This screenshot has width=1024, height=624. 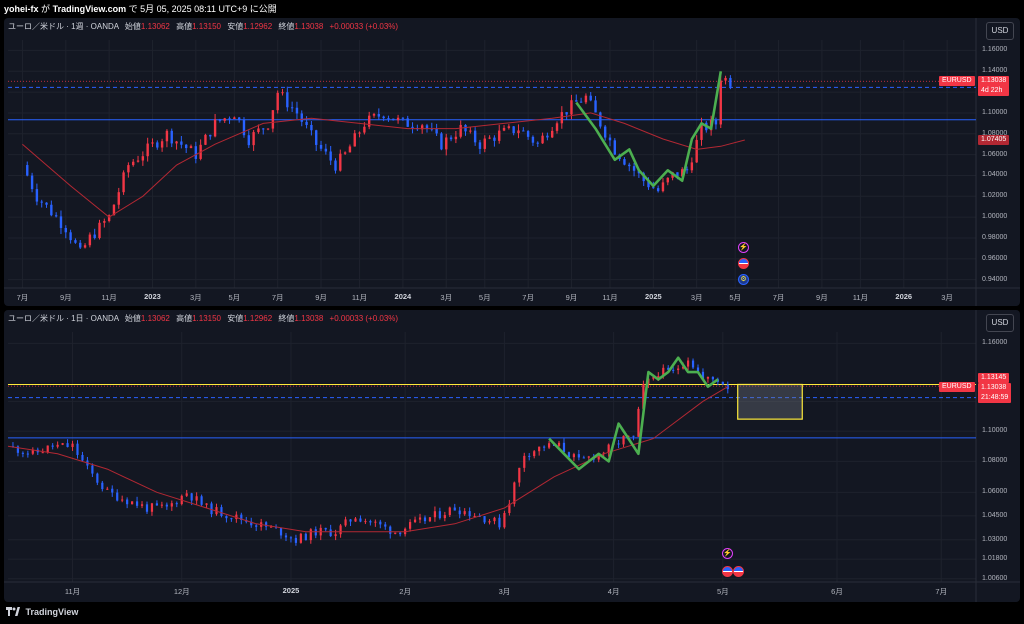 I want to click on symbol-title: ユーロ／米ドル · 1日 · OANDA, so click(x=63, y=318).